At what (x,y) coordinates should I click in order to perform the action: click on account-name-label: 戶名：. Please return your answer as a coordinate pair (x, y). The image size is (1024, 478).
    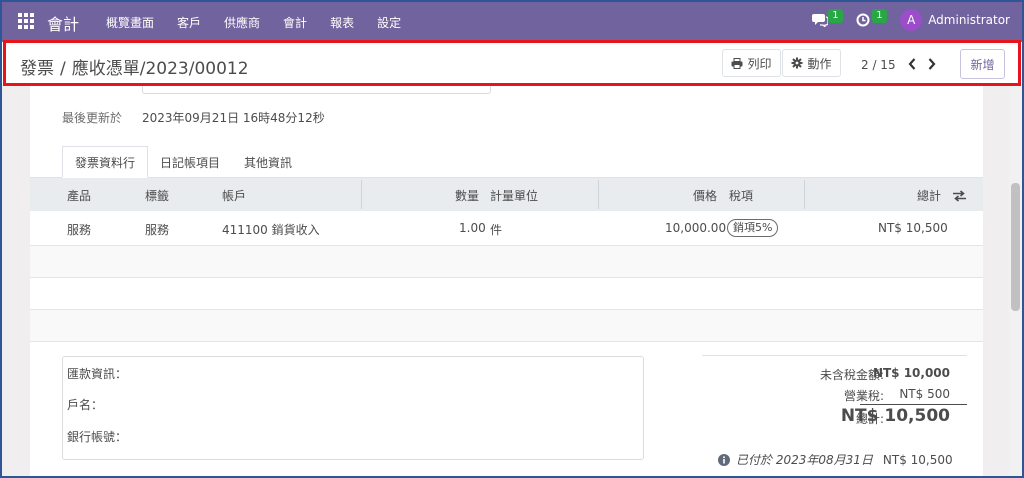
    Looking at the image, I should click on (85, 405).